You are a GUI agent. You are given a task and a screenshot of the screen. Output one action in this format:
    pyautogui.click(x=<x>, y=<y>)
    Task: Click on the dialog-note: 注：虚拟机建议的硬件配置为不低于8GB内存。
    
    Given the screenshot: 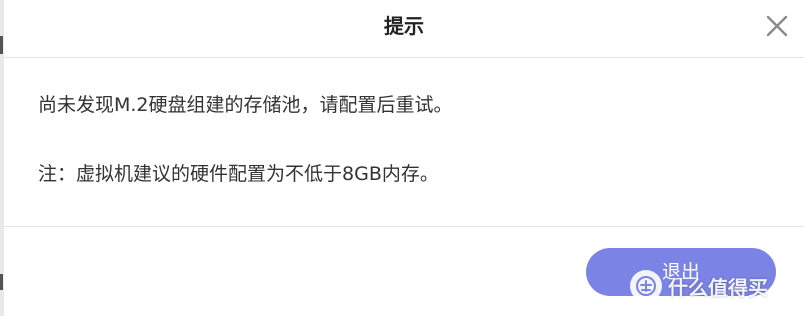 What is the action you would take?
    pyautogui.click(x=238, y=174)
    